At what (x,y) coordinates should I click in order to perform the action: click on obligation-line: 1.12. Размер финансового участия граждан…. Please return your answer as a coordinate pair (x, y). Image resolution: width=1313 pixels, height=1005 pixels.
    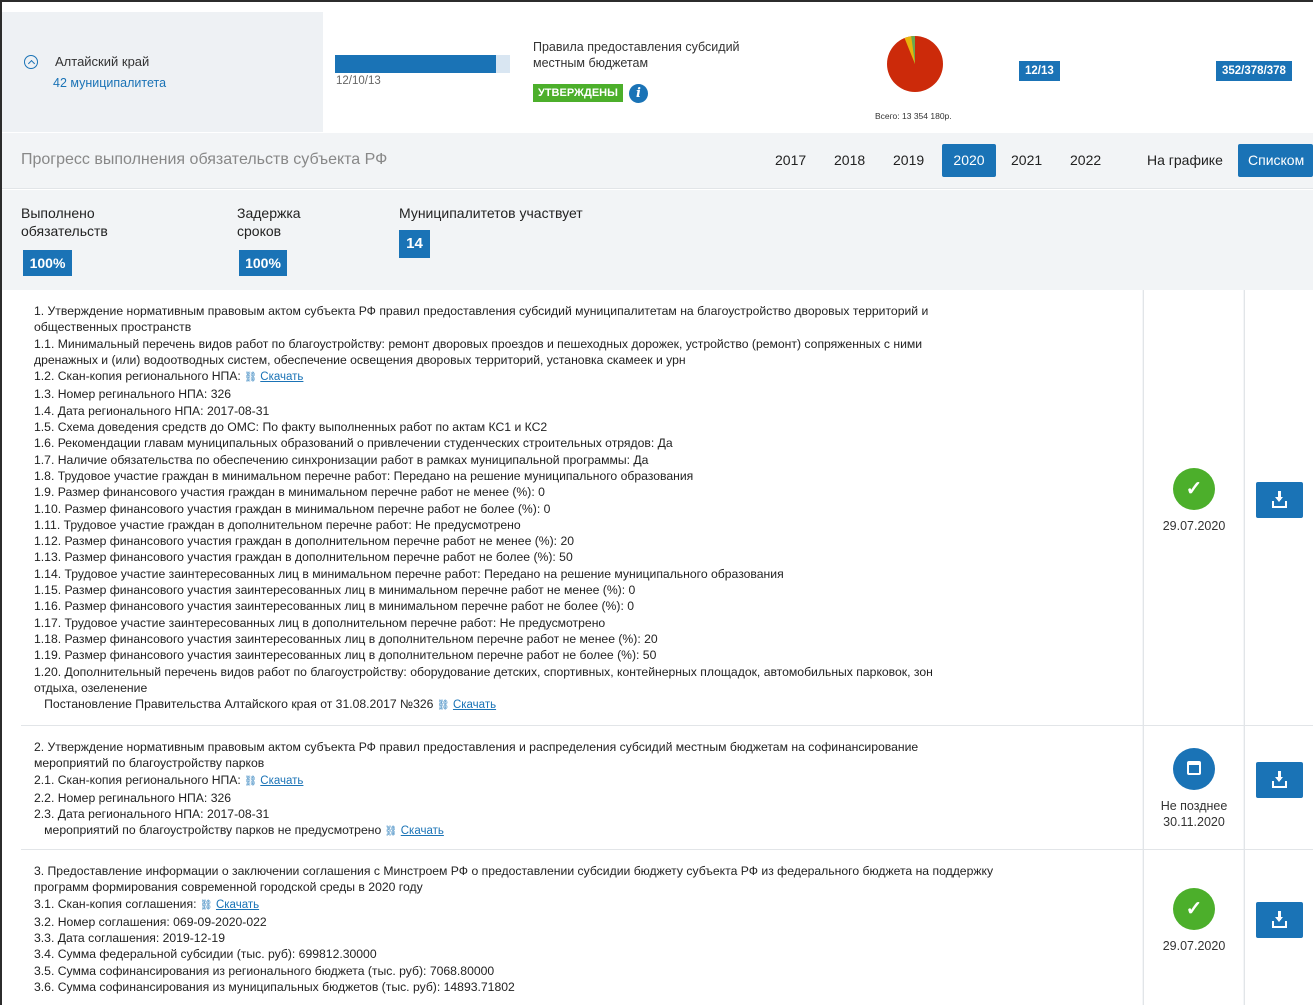
    Looking at the image, I should click on (583, 541).